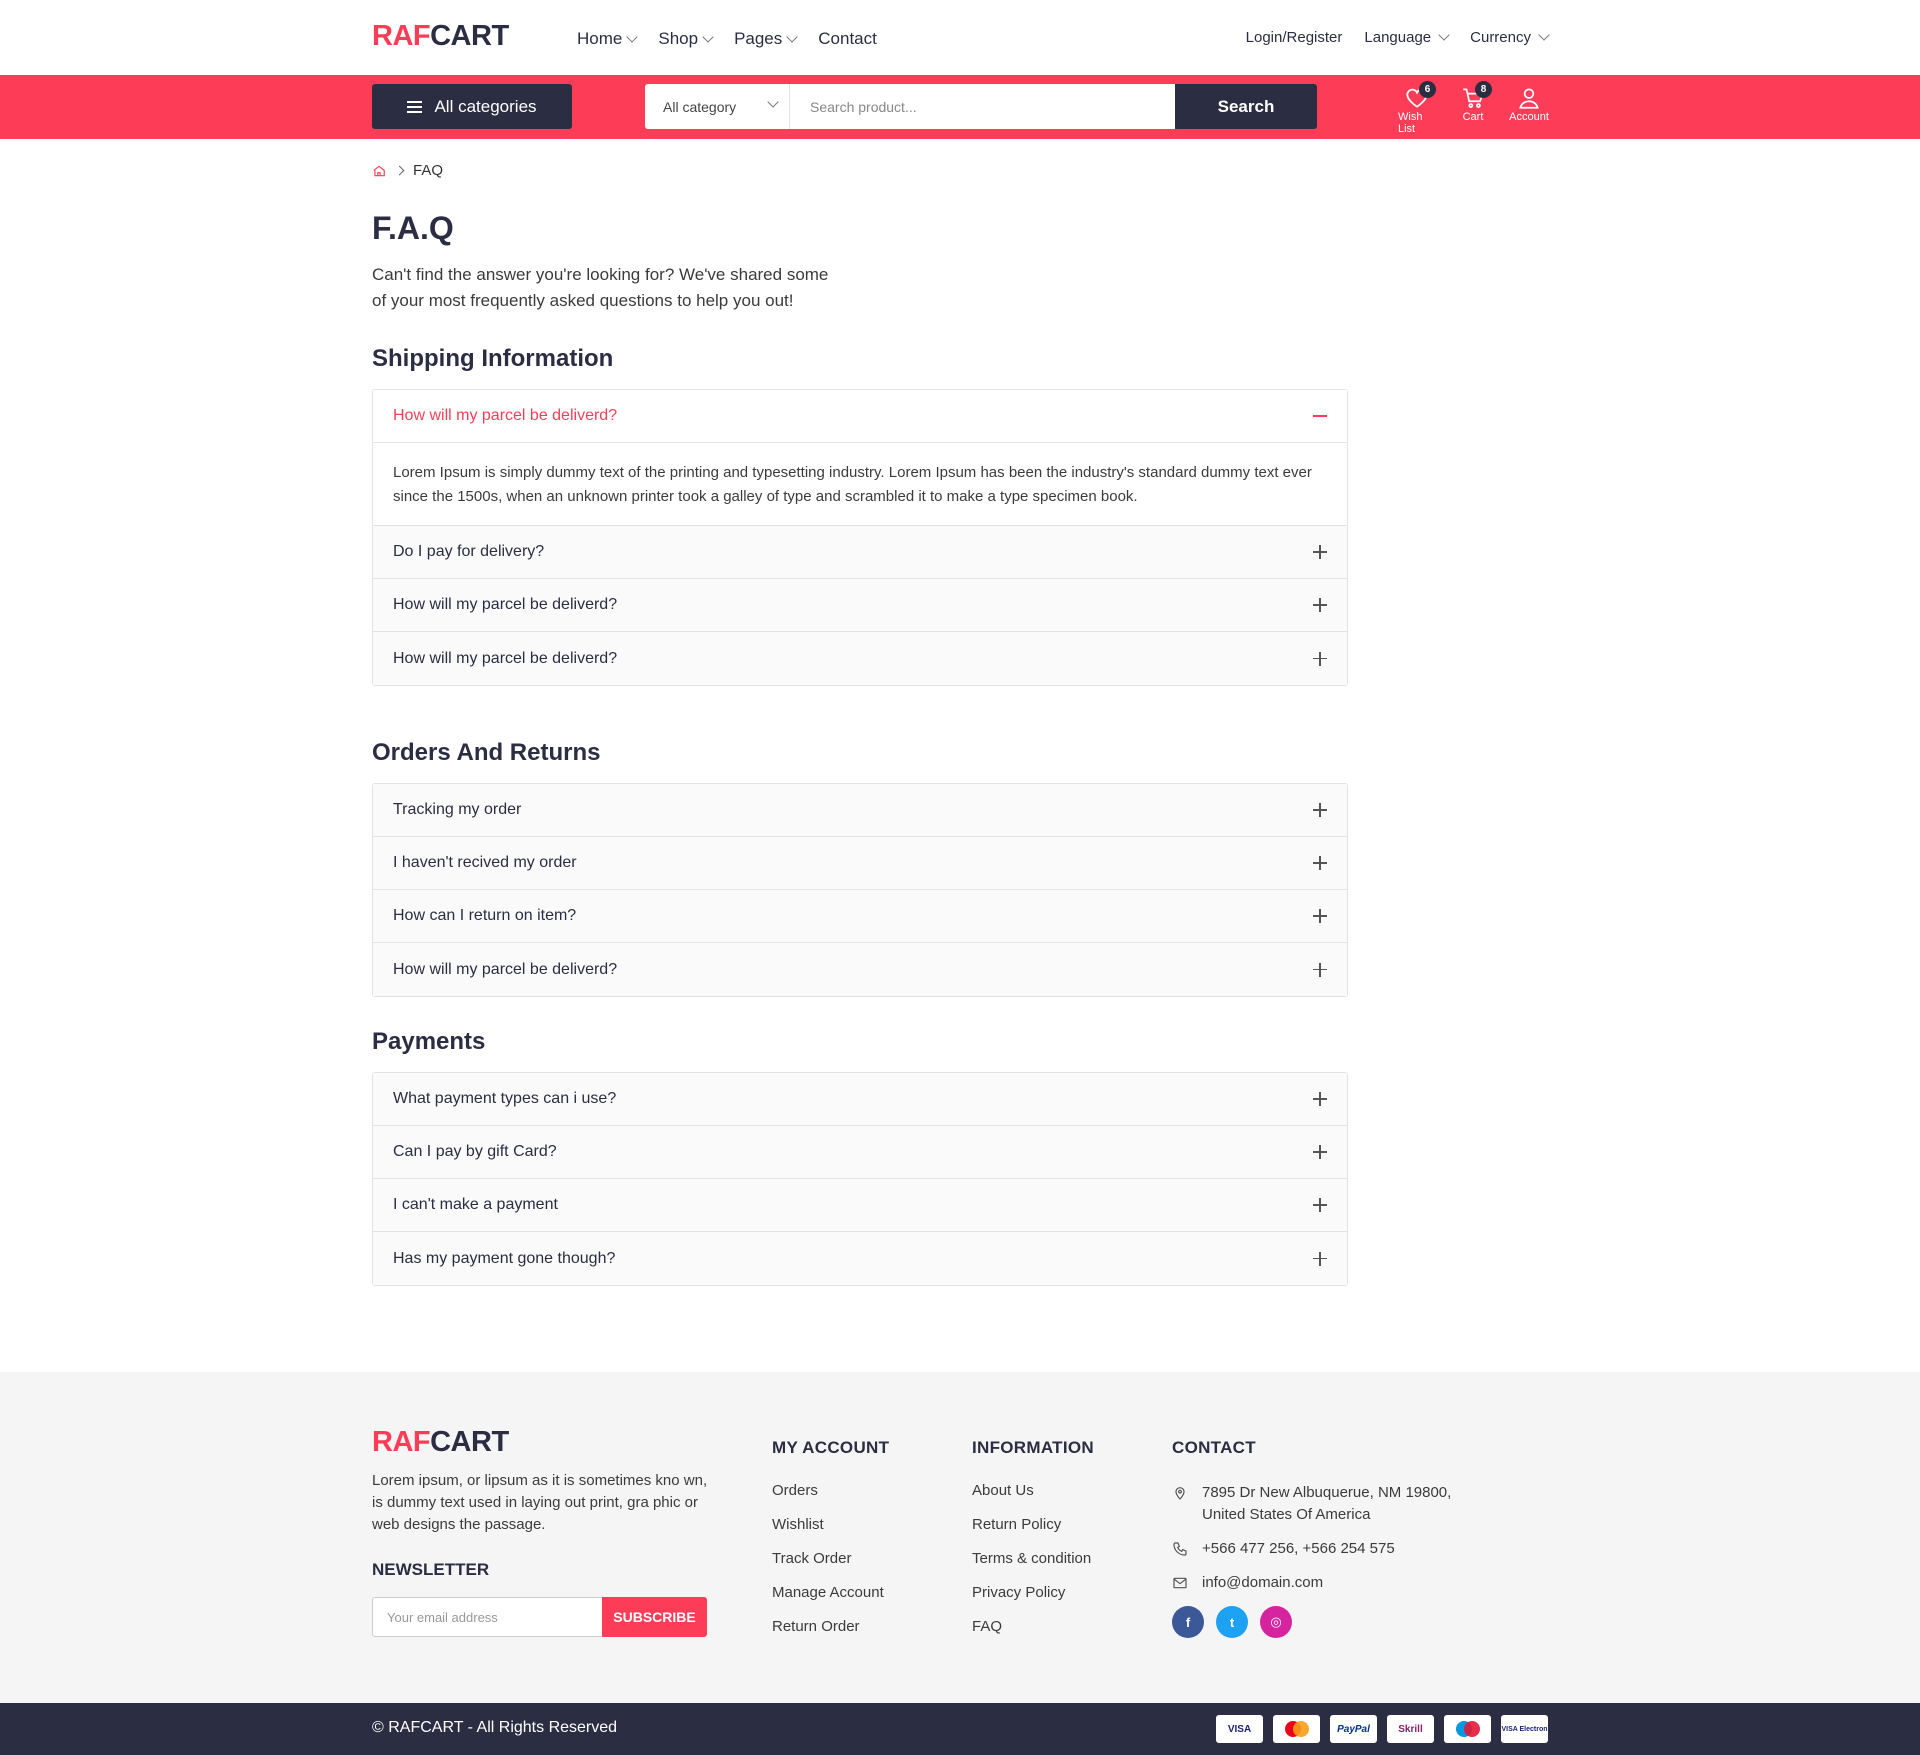 The image size is (1920, 1755). What do you see at coordinates (830, 1626) in the screenshot?
I see `footer-link-return-order: Return Order` at bounding box center [830, 1626].